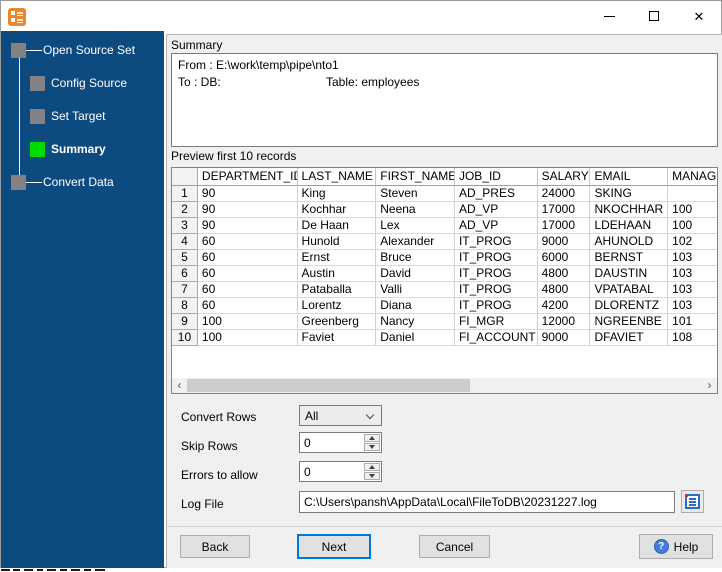 The width and height of the screenshot is (722, 572). I want to click on step-marker-config-source, so click(37, 83).